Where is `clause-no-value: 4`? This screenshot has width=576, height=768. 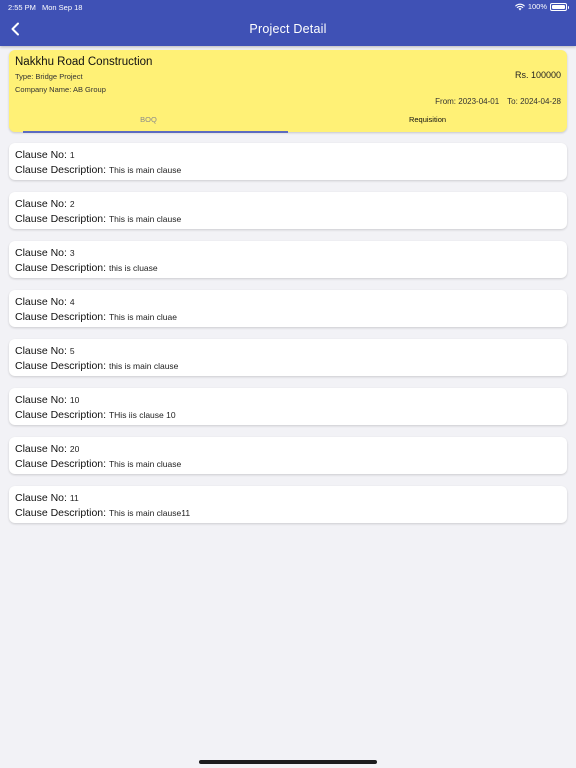 clause-no-value: 4 is located at coordinates (72, 302).